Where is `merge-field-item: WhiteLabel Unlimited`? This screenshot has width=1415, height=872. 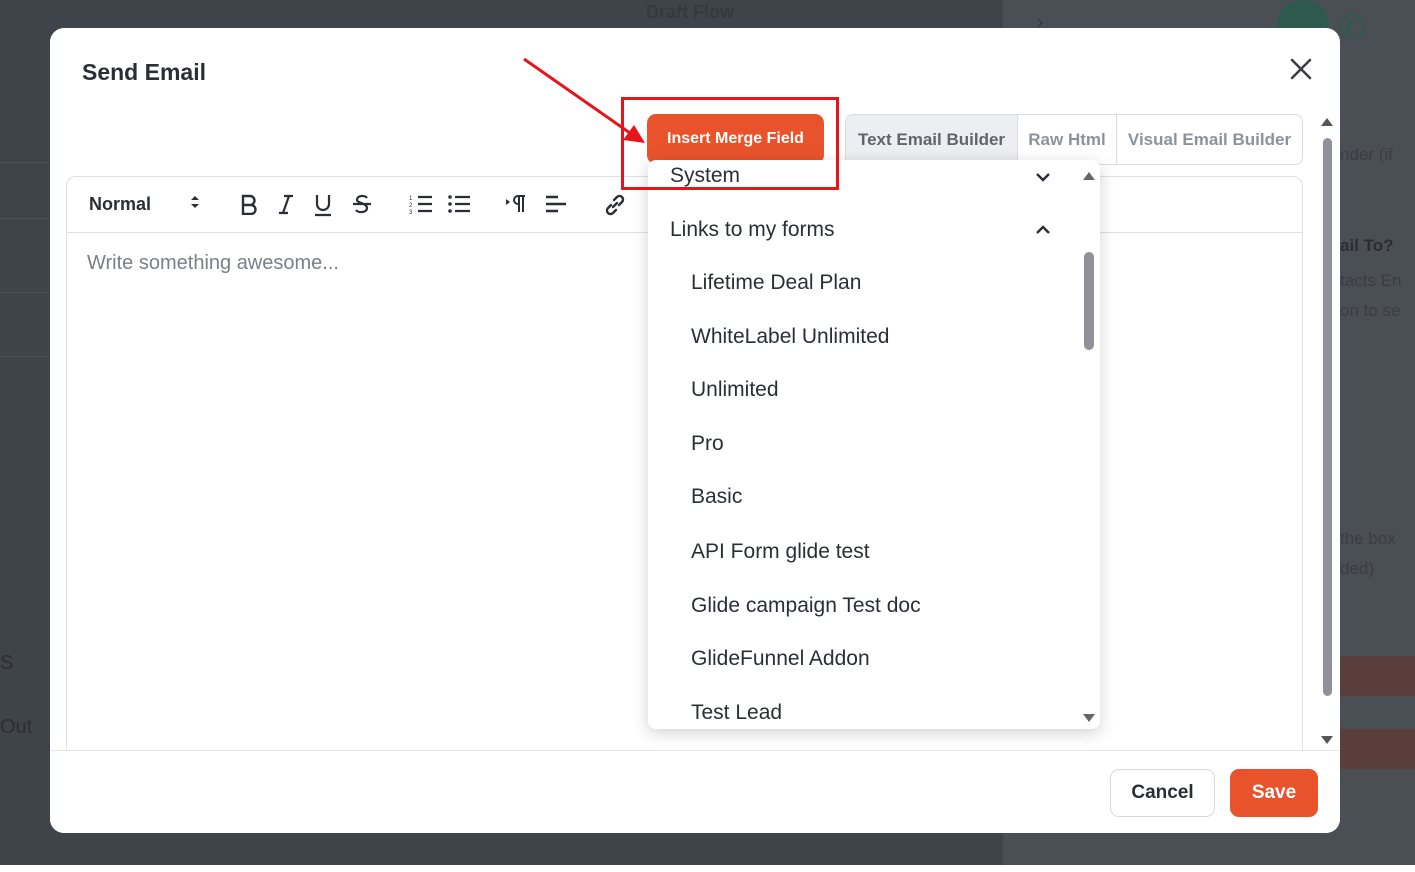
merge-field-item: WhiteLabel Unlimited is located at coordinates (790, 337).